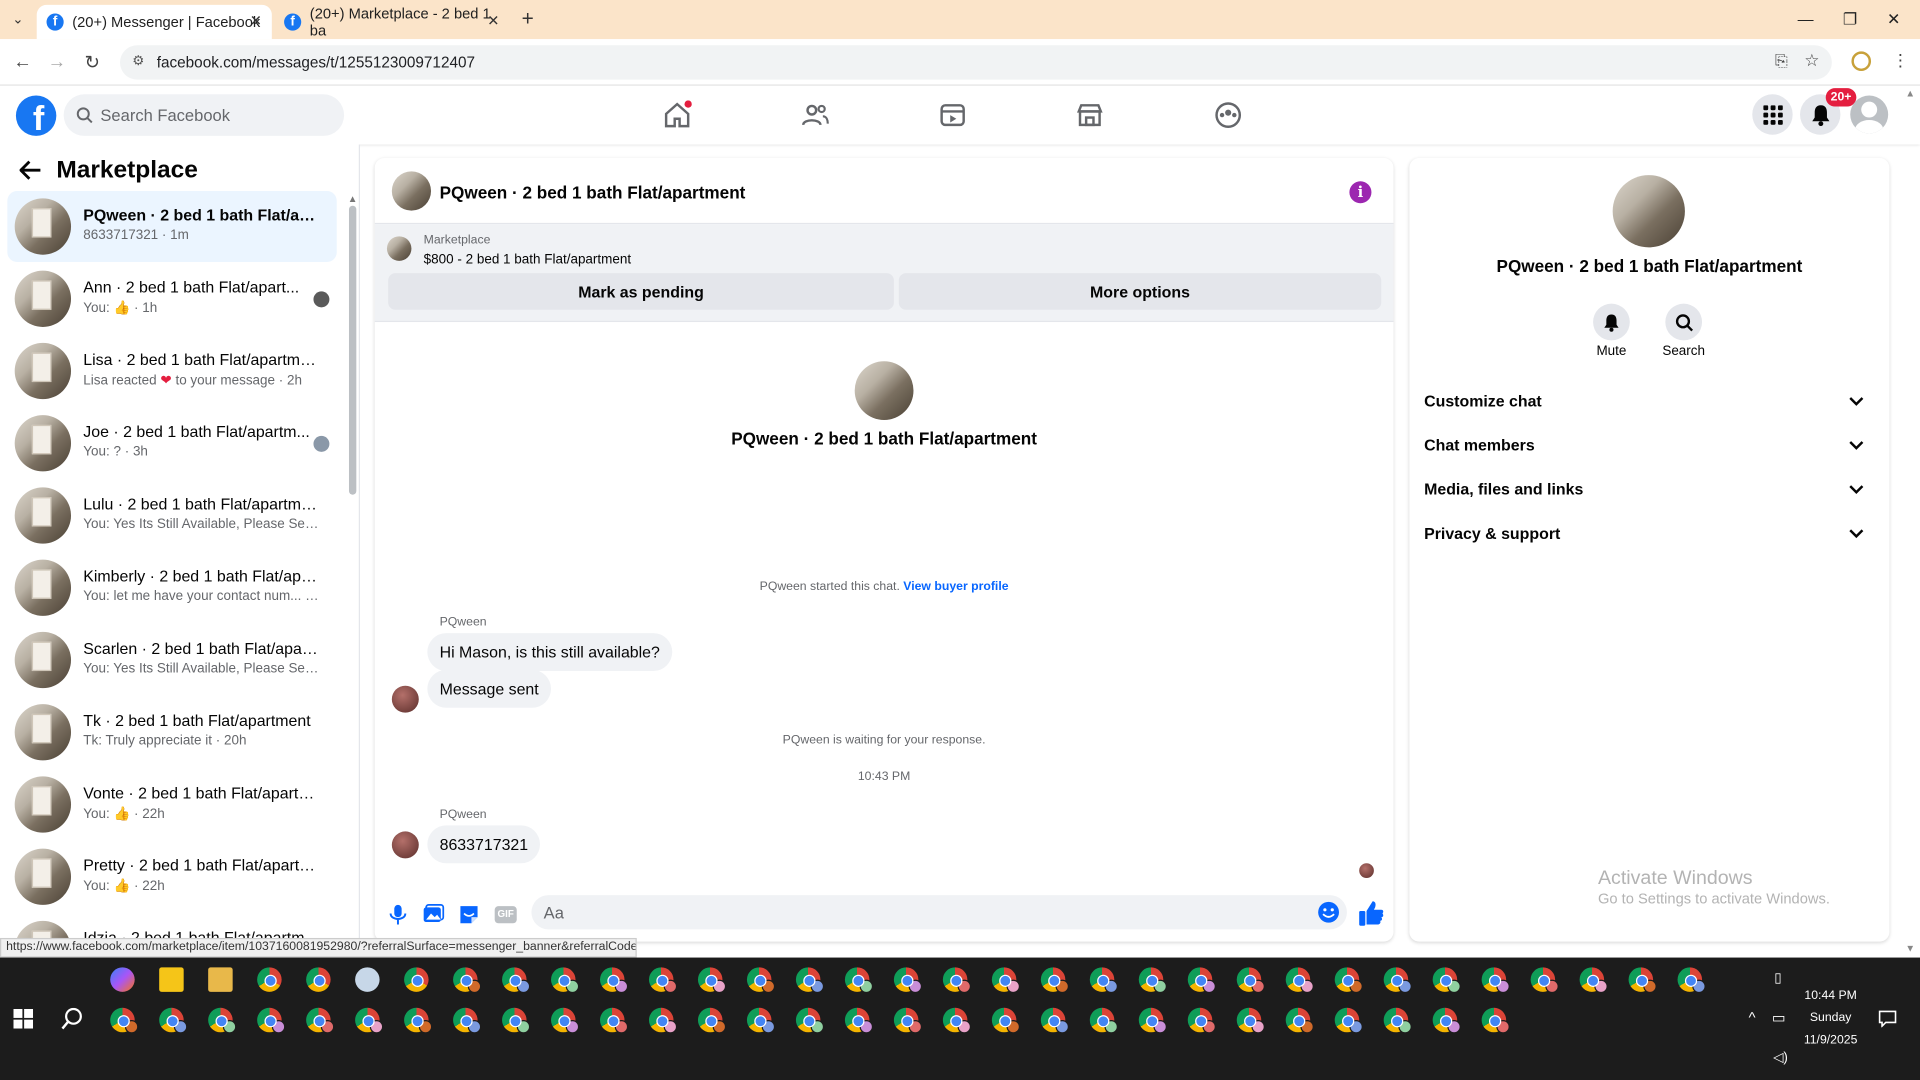  Describe the element at coordinates (1887, 1019) in the screenshot. I see `notifications-center-icon` at that location.